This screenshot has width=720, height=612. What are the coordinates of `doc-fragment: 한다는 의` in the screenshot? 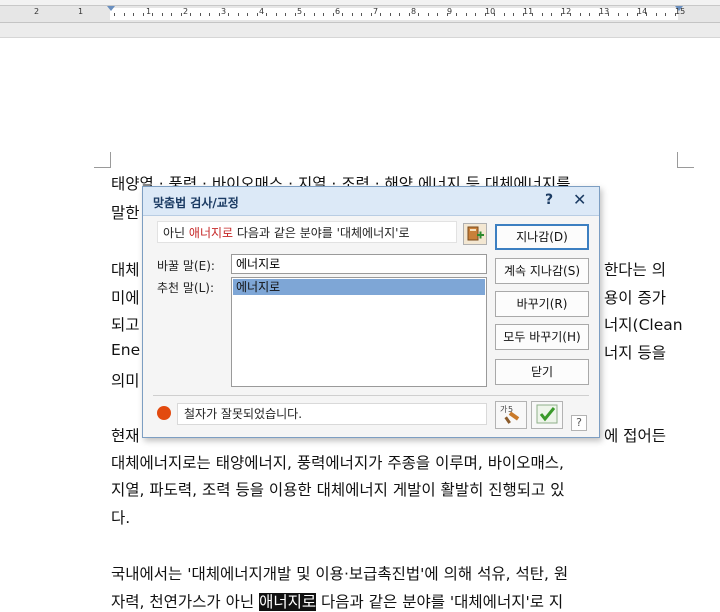 It's located at (635, 269).